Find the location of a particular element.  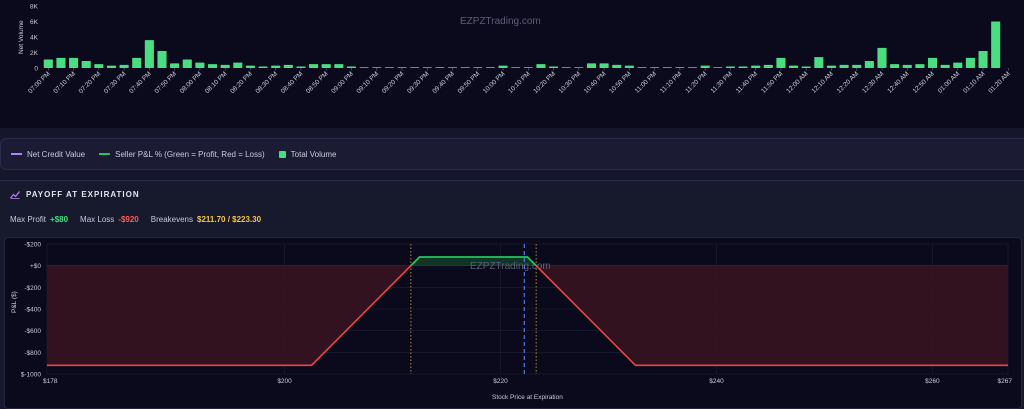

max-loss-value: -$920 is located at coordinates (128, 219).